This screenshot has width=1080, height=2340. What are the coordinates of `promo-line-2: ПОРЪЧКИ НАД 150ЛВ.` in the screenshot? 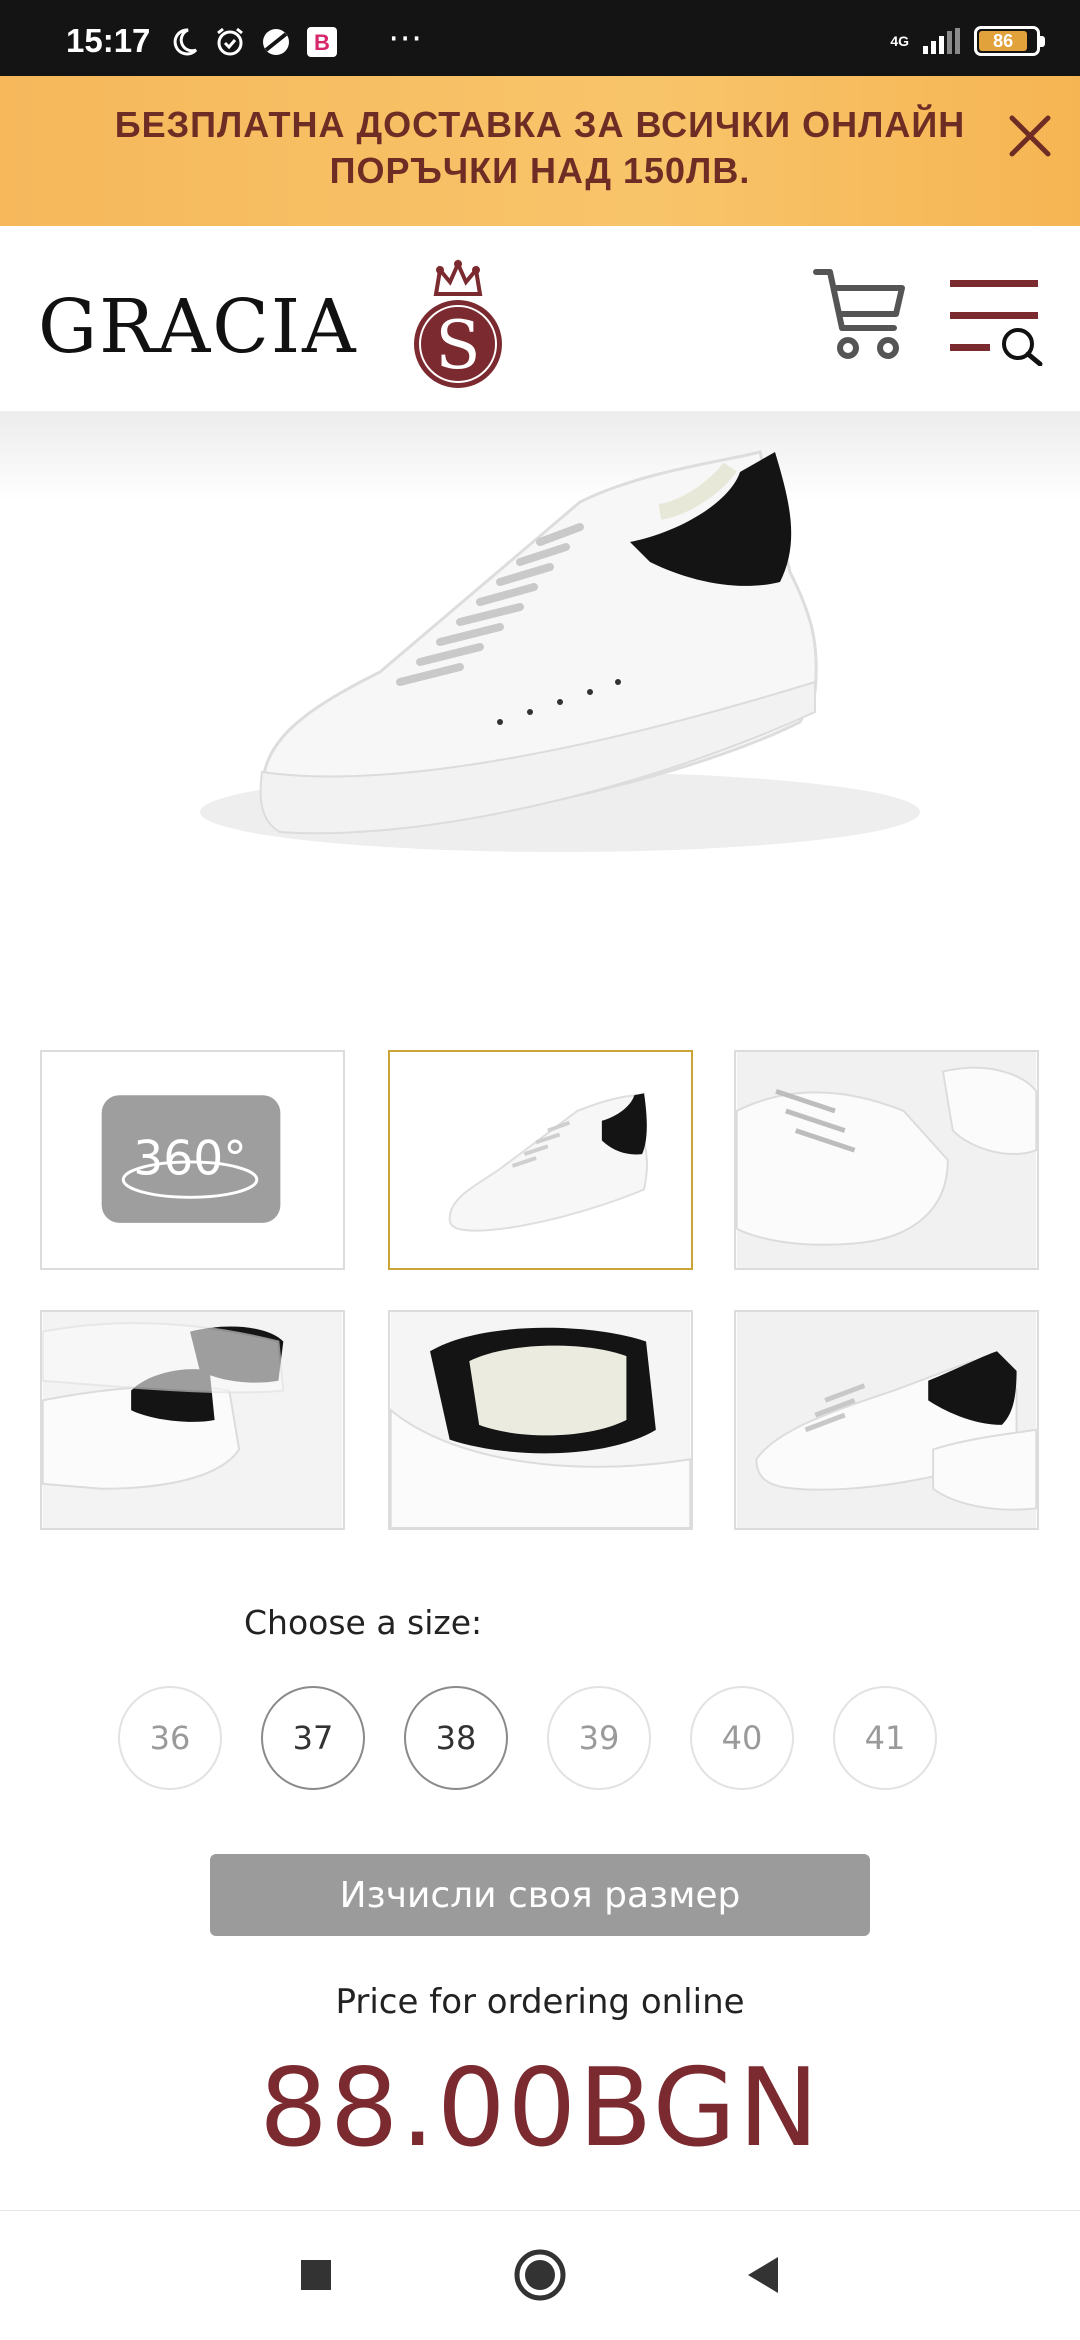 It's located at (540, 170).